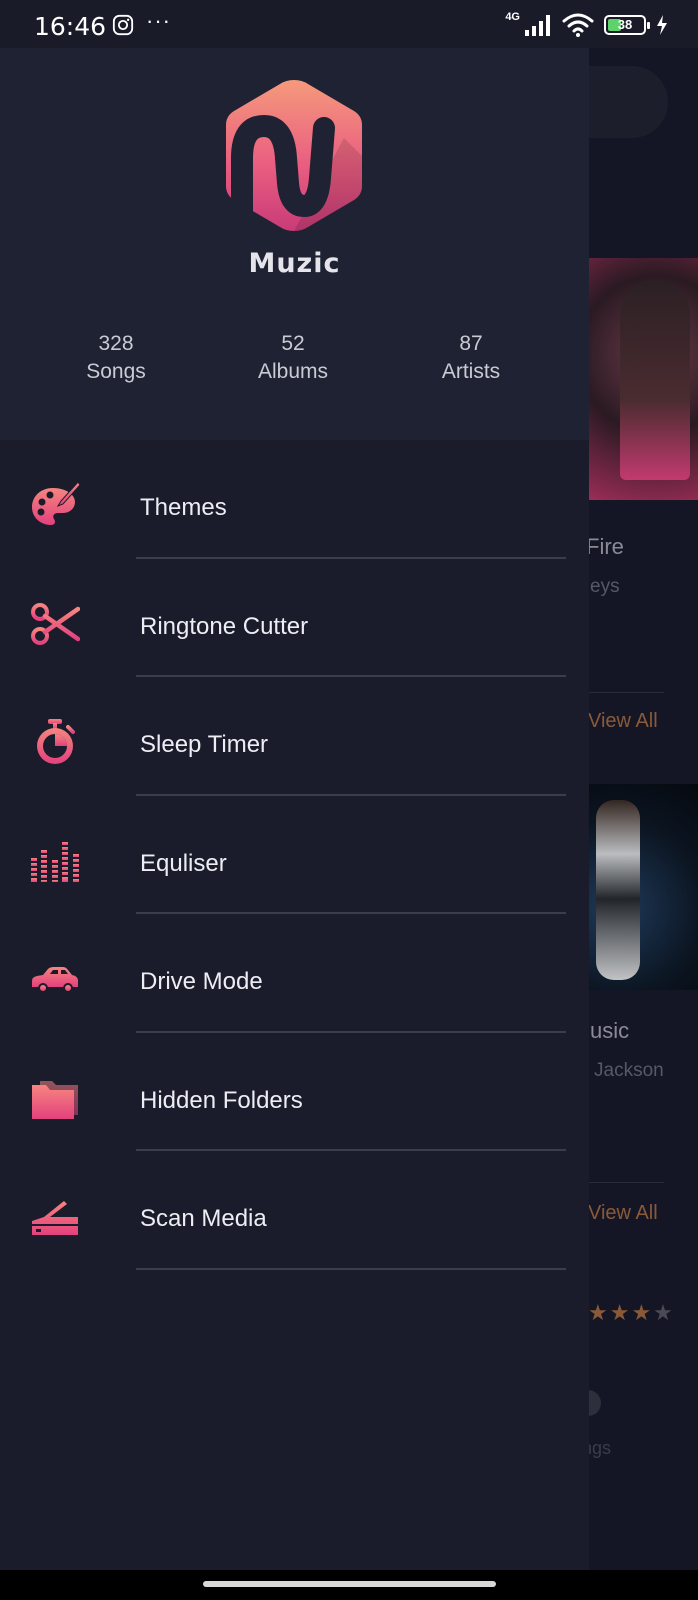  What do you see at coordinates (55, 980) in the screenshot?
I see `car-icon` at bounding box center [55, 980].